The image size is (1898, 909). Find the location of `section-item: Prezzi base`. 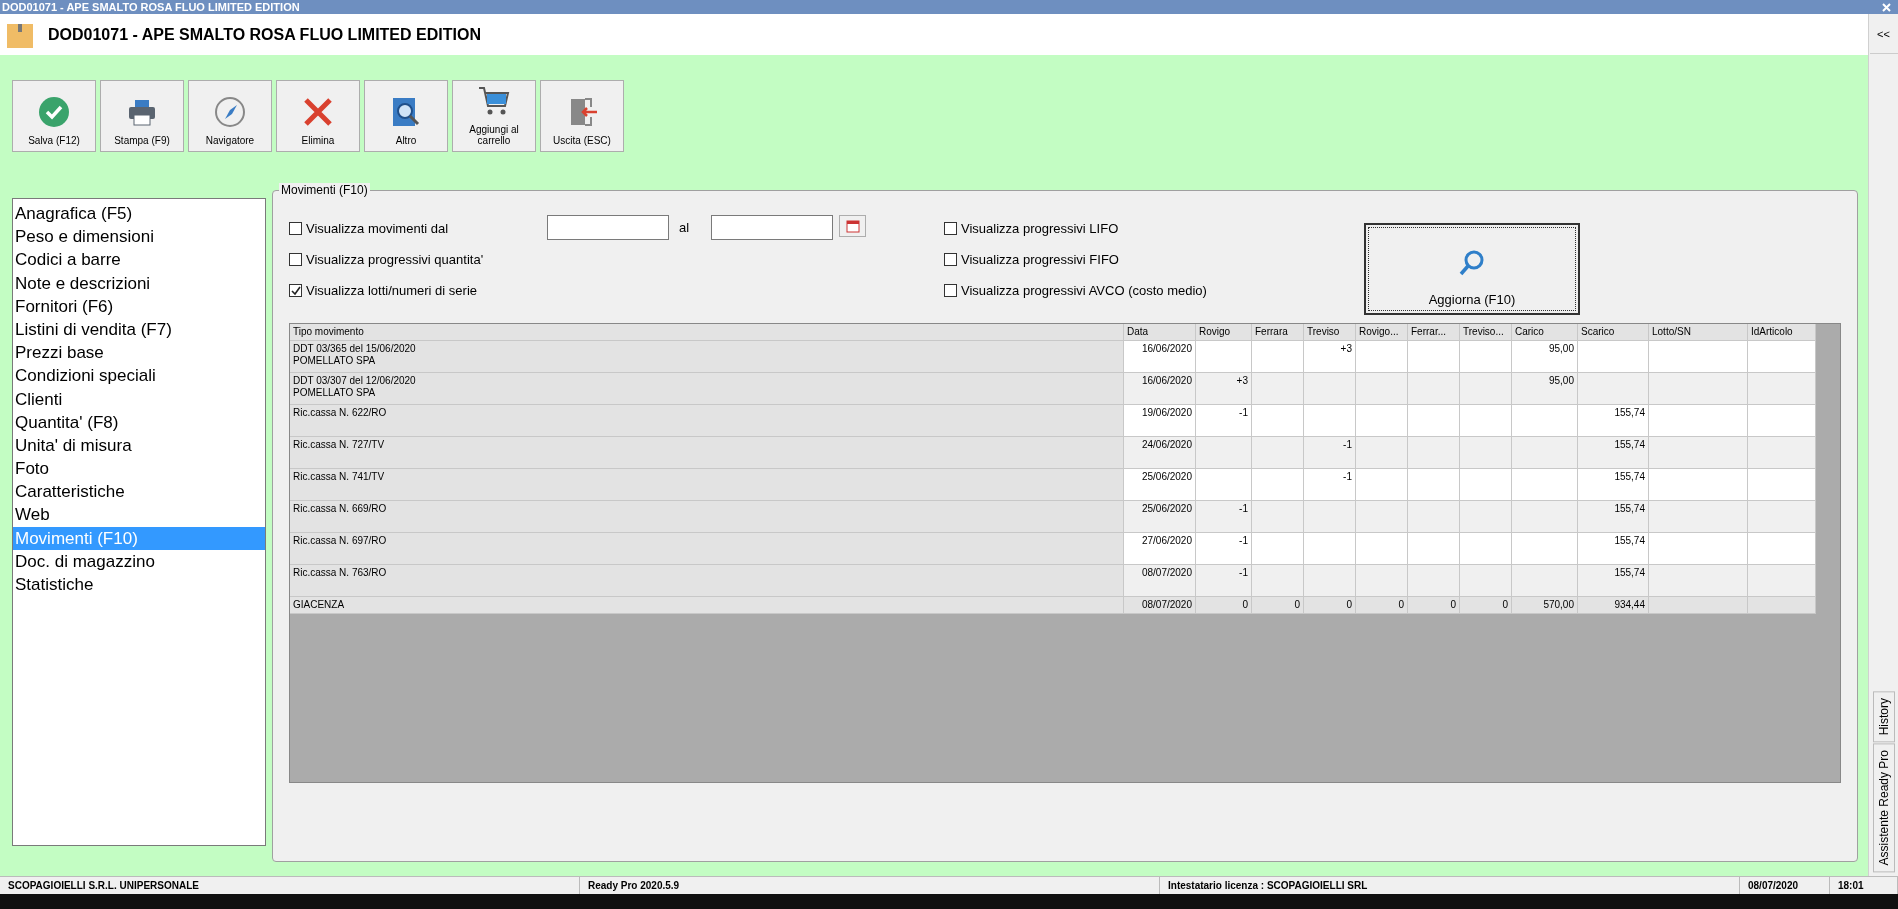

section-item: Prezzi base is located at coordinates (139, 353).